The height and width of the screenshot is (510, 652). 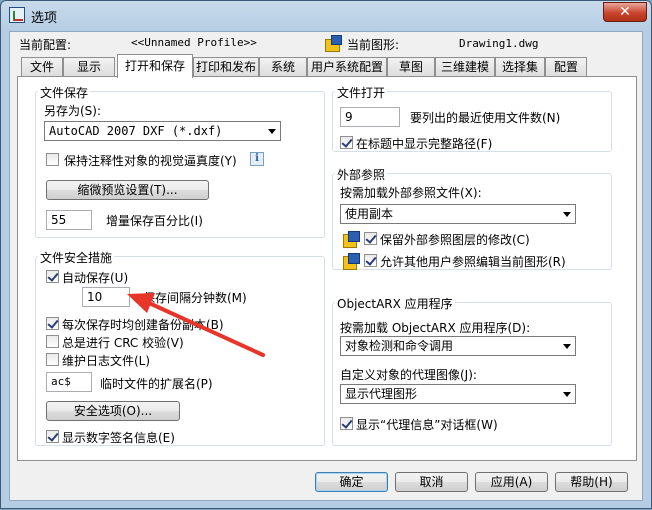 I want to click on tab-user-preferences: 用户系统配置, so click(x=347, y=67).